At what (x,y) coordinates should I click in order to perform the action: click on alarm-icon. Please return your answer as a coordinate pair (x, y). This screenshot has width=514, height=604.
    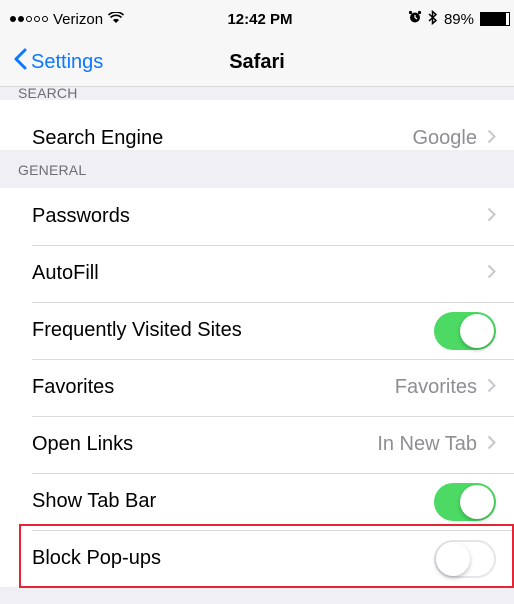
    Looking at the image, I should click on (415, 19).